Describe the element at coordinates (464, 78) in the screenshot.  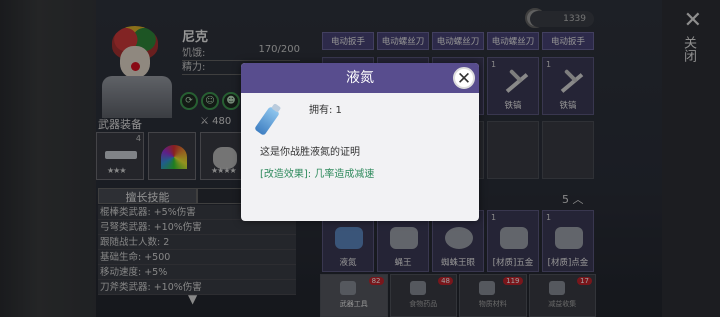
I see `close-button: ✕` at that location.